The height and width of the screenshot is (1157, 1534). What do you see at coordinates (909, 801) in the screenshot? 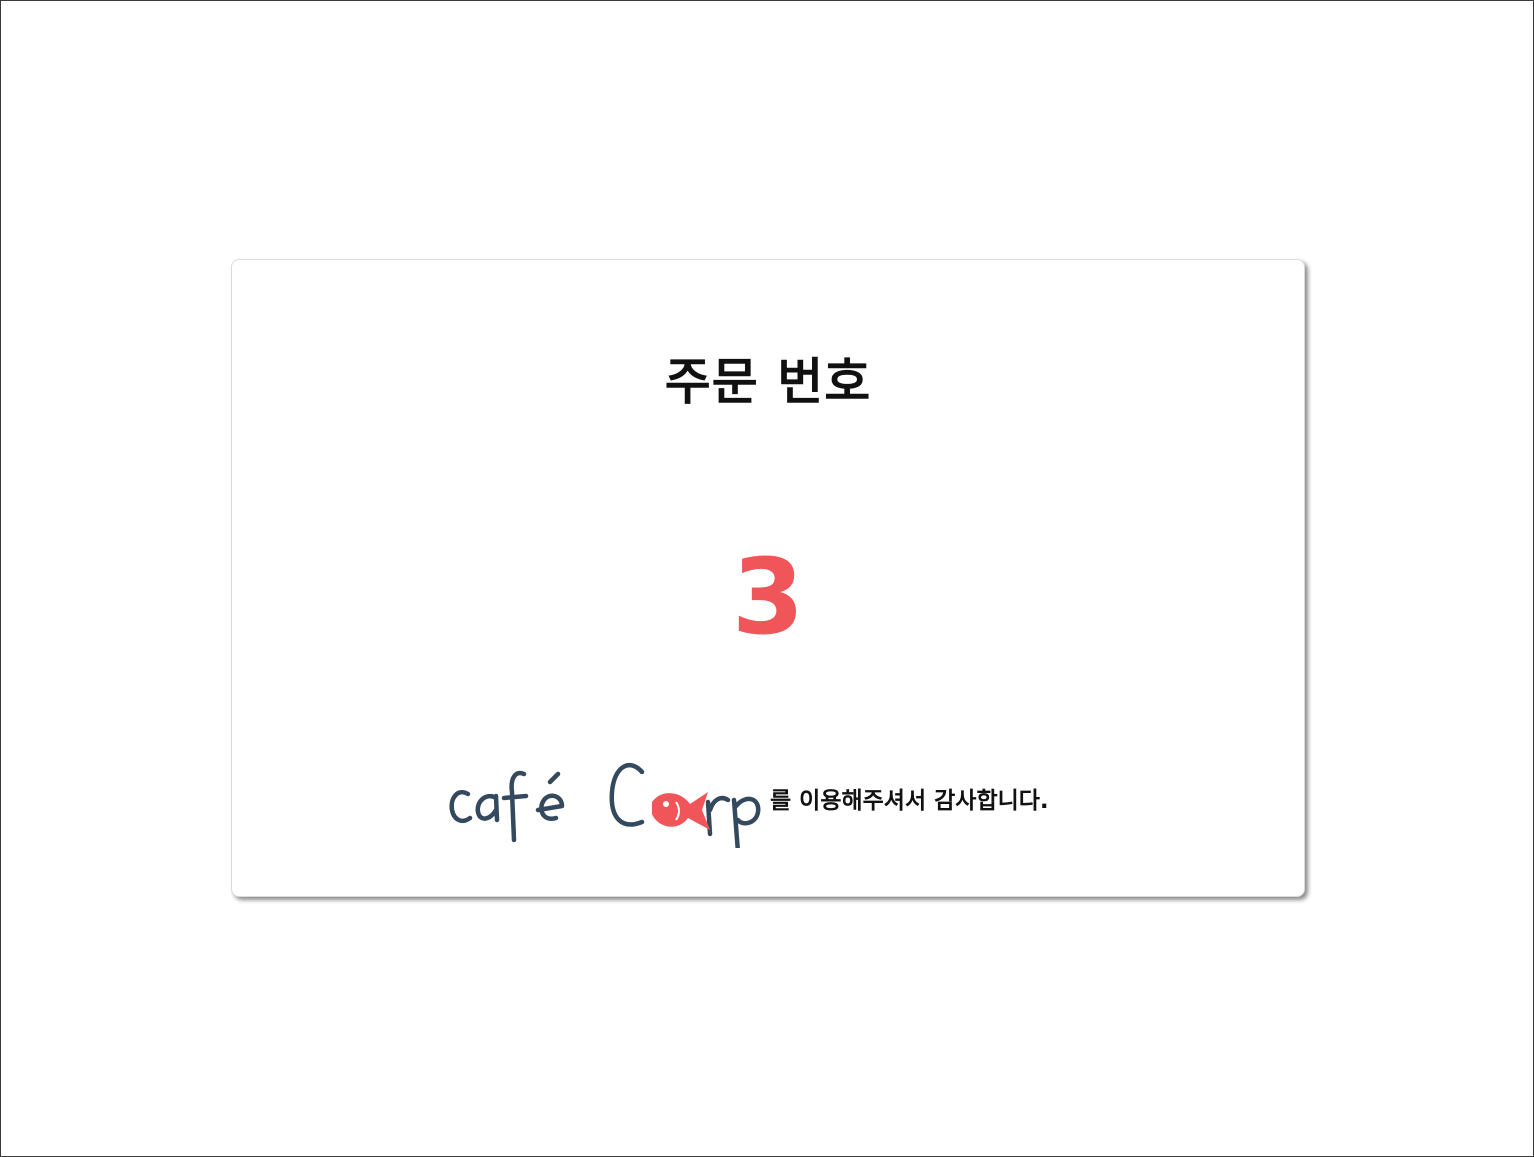
I see `thanks-text: 를 이용해주셔서 감사합니다.` at bounding box center [909, 801].